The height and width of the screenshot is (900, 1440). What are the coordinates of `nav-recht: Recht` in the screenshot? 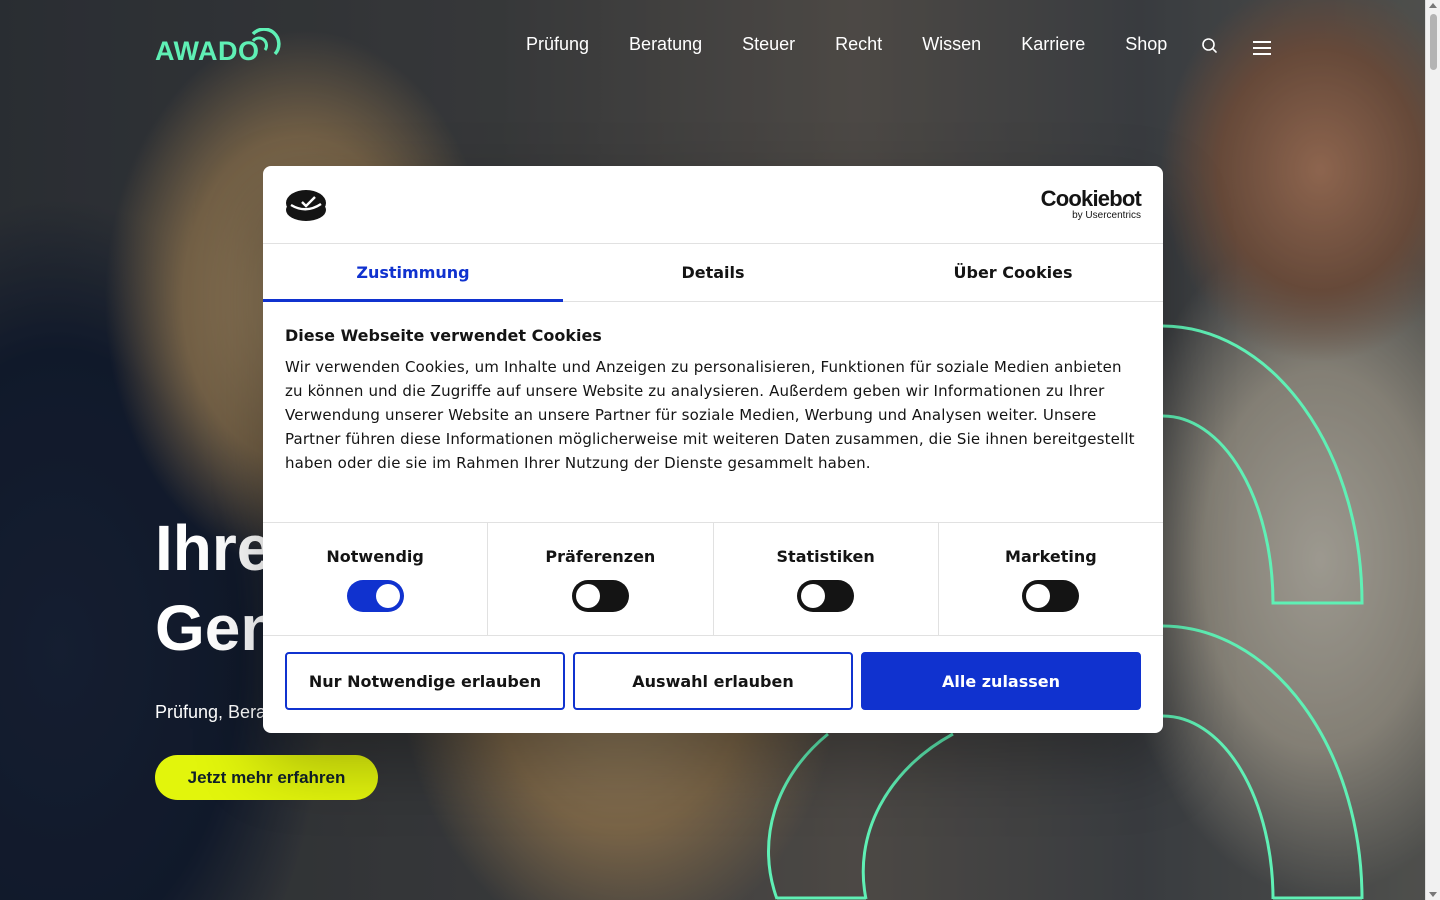 It's located at (858, 44).